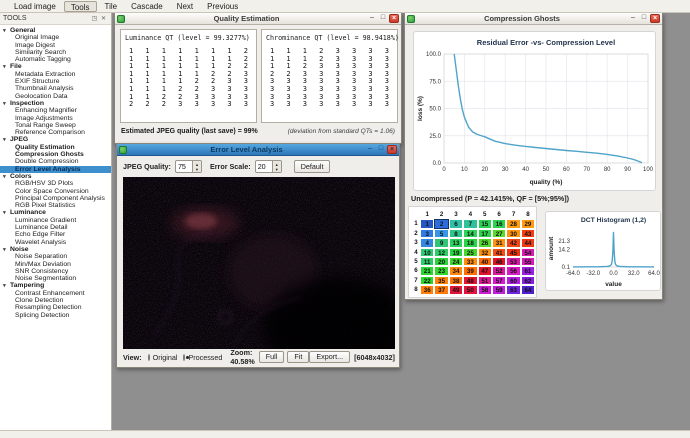  I want to click on sidebar-item-snr-consistency: SNR Consistency, so click(55, 271).